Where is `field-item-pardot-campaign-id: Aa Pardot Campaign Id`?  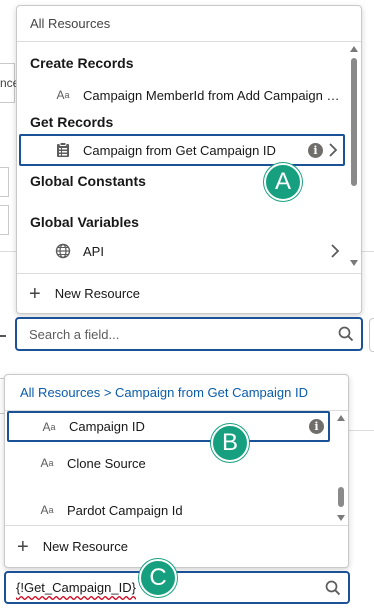
field-item-pardot-campaign-id: Aa Pardot Campaign Id is located at coordinates (168, 510).